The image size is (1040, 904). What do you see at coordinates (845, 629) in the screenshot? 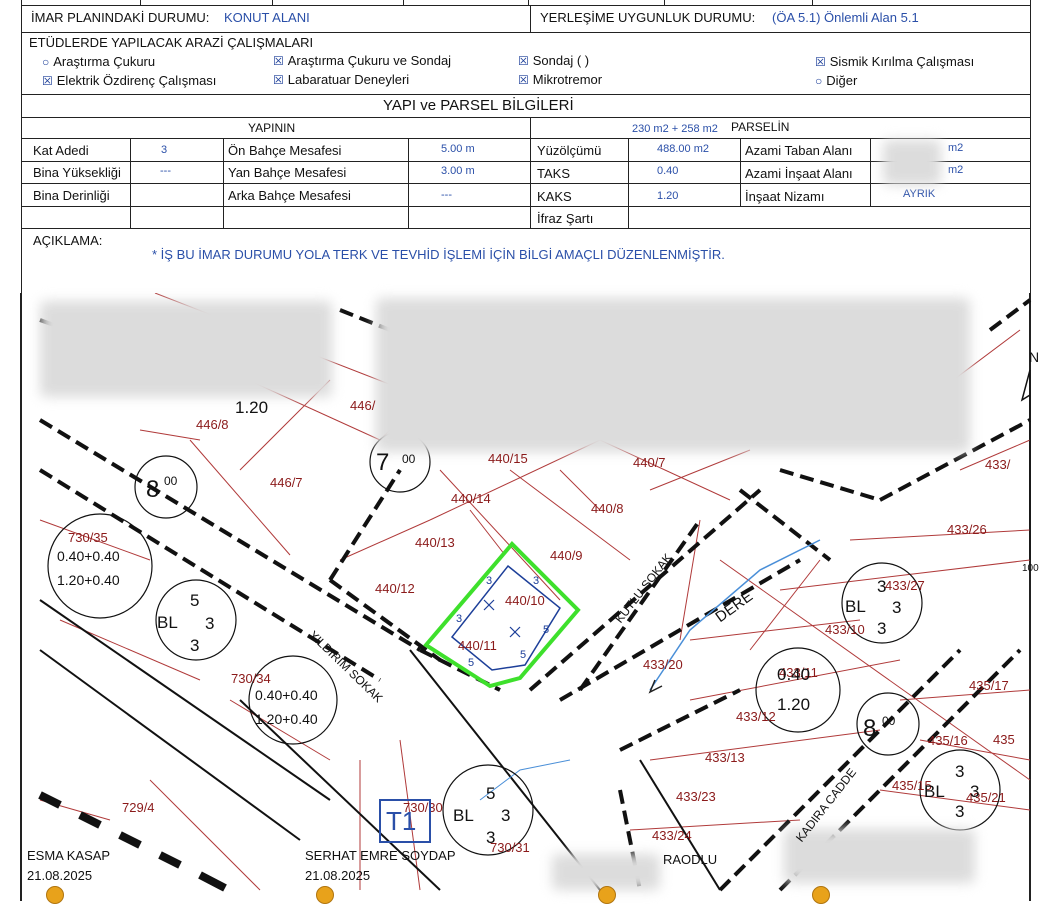
I see `parcel-label: 433/10` at bounding box center [845, 629].